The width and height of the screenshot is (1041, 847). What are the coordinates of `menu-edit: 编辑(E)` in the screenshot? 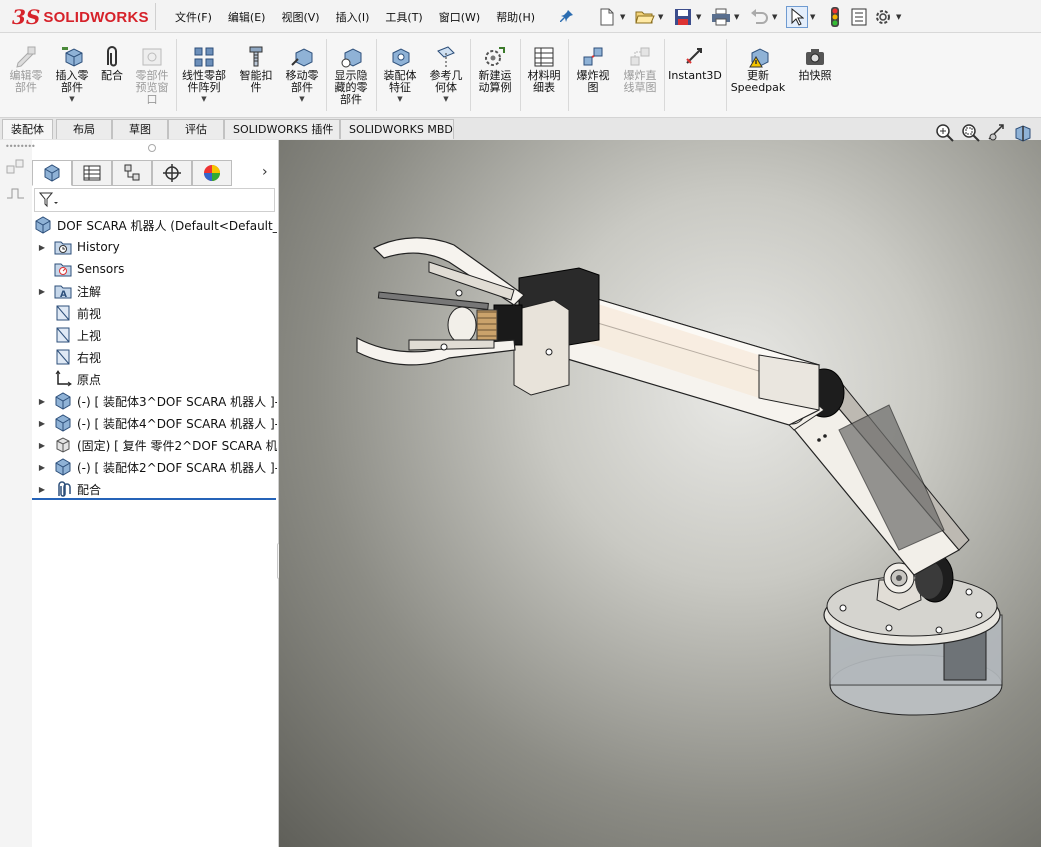 It's located at (247, 17).